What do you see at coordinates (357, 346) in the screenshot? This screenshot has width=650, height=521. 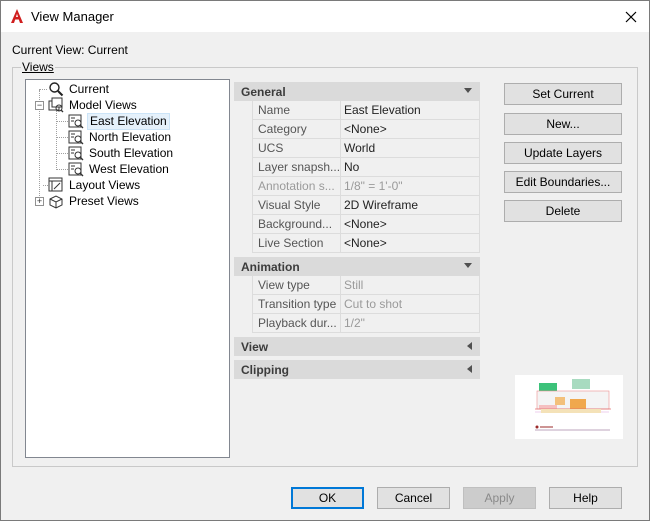 I see `view-section-header: View` at bounding box center [357, 346].